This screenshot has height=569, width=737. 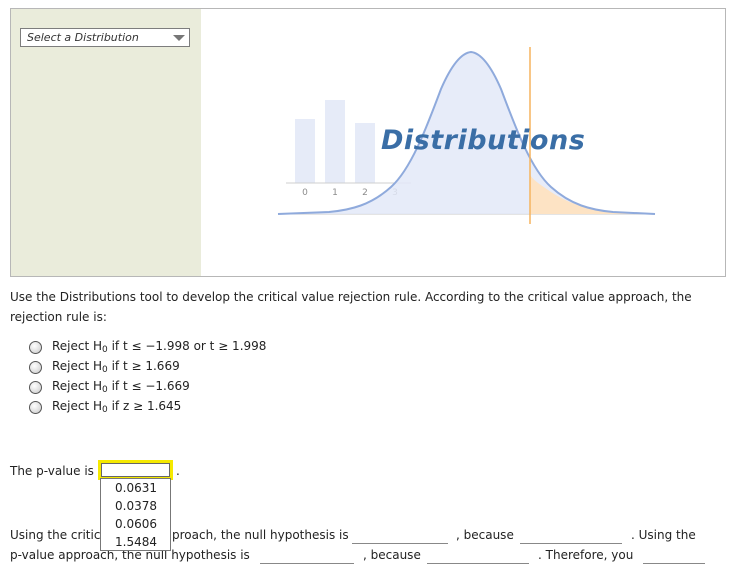 I want to click on tick-2: 2, so click(x=365, y=193).